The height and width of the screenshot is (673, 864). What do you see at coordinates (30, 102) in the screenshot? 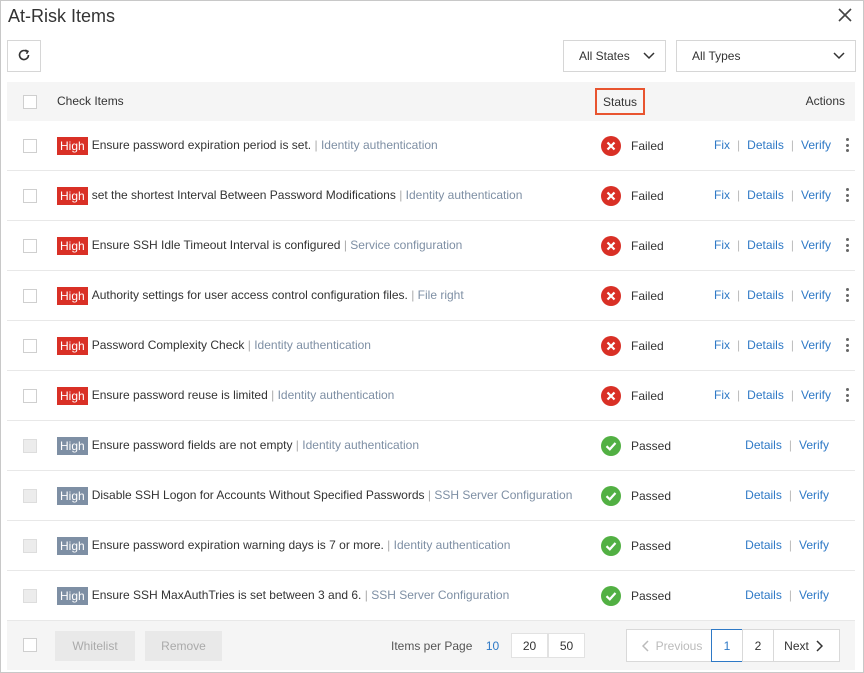
I see `select-all-checkbox` at bounding box center [30, 102].